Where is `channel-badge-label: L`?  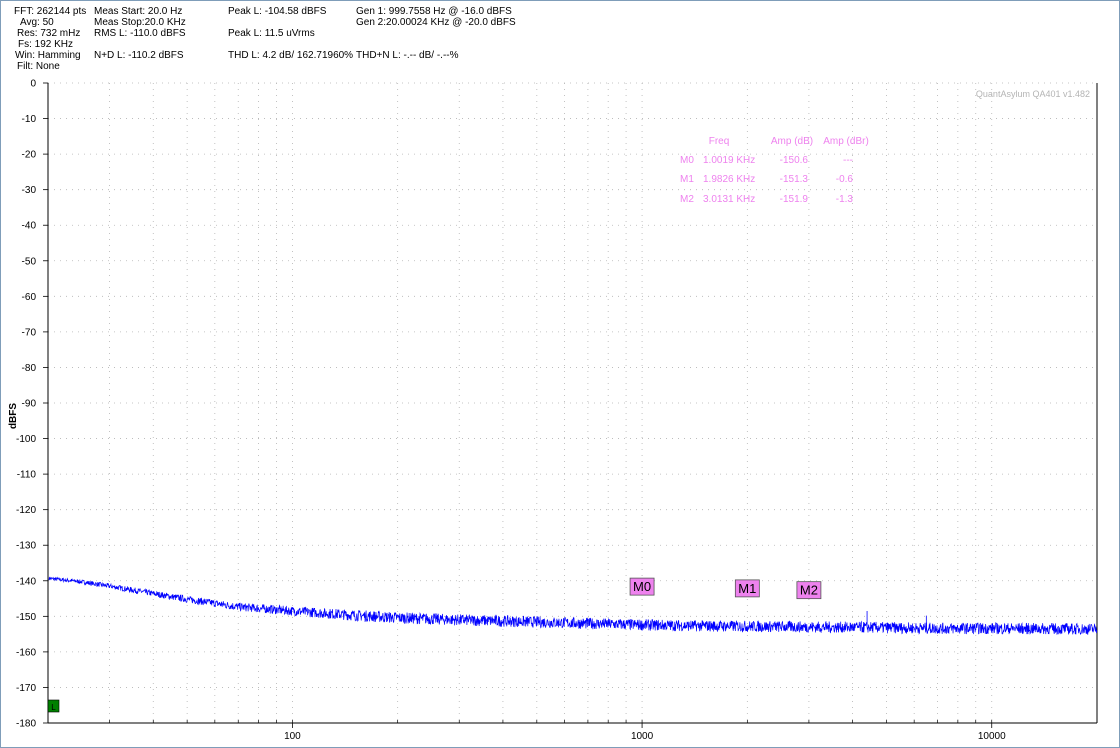
channel-badge-label: L is located at coordinates (53, 707).